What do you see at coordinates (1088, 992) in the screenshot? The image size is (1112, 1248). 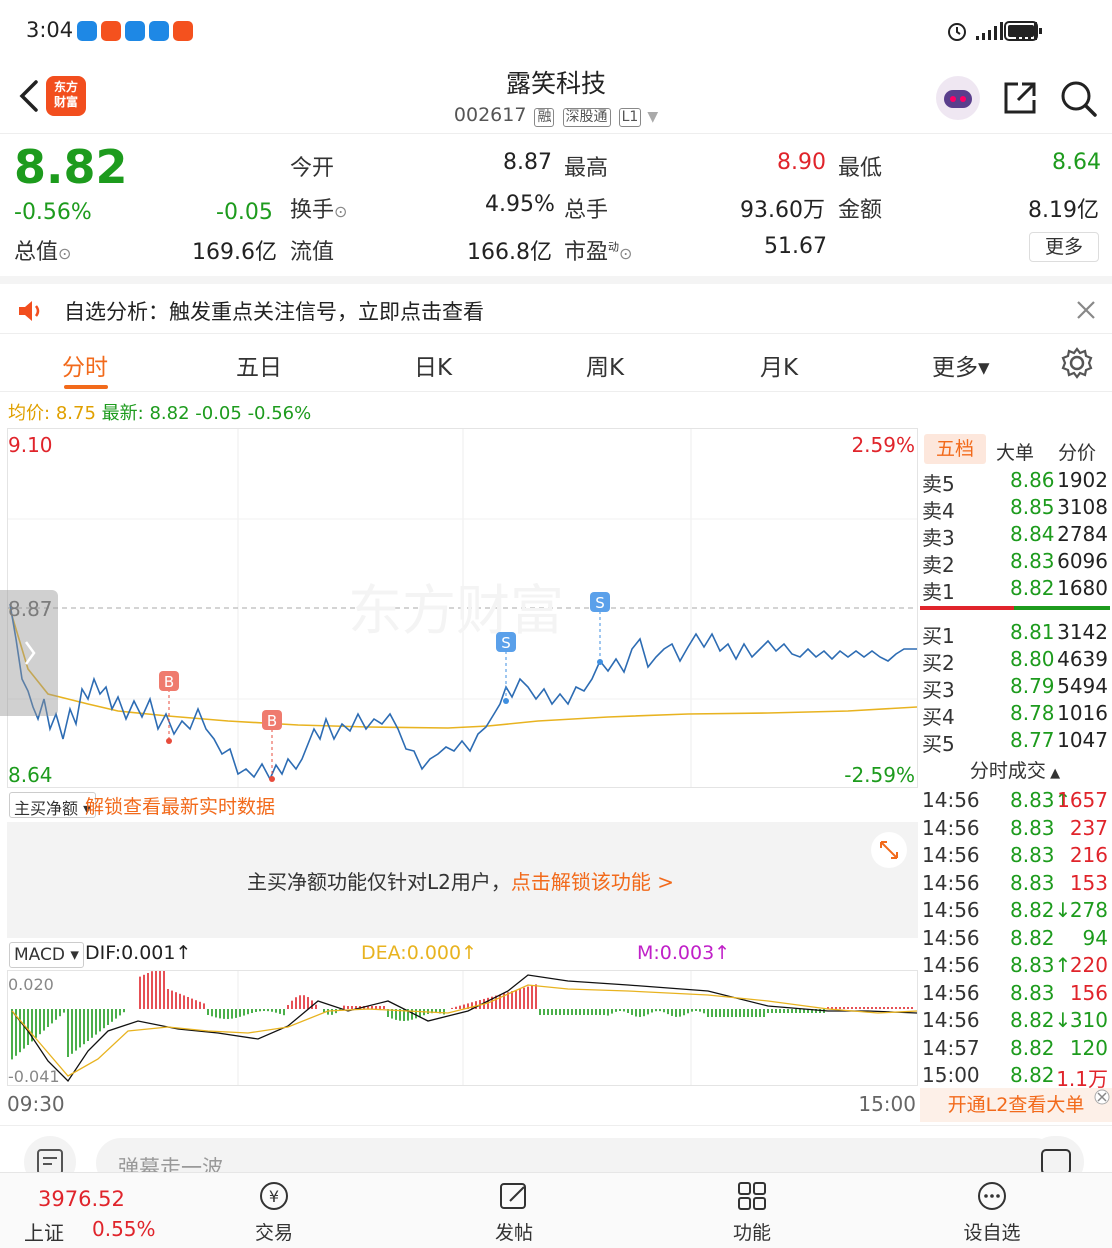 I see `trade-volume: 156` at bounding box center [1088, 992].